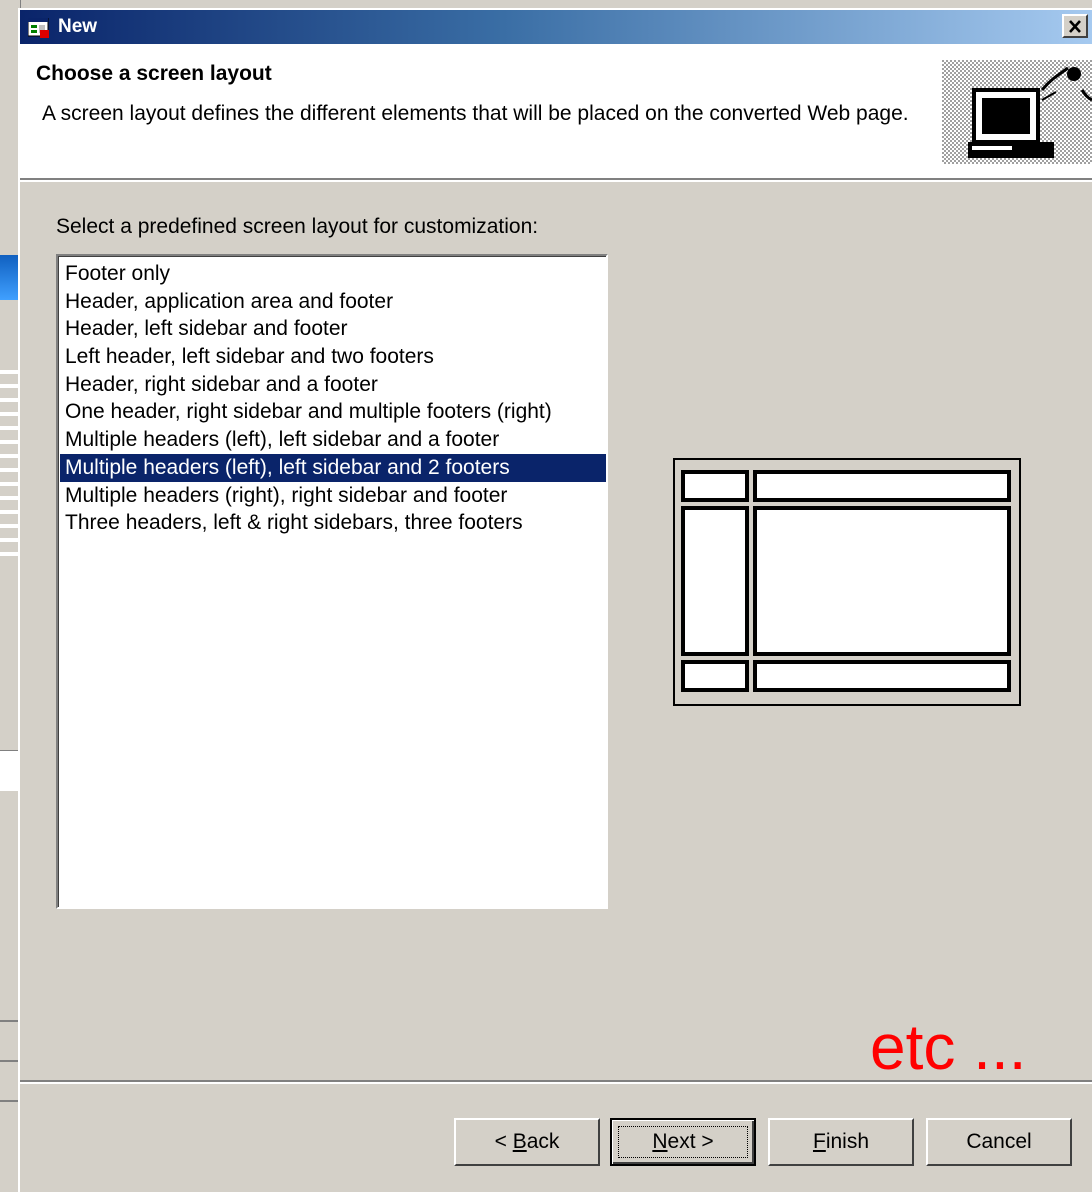 Image resolution: width=1092 pixels, height=1192 pixels. Describe the element at coordinates (154, 73) in the screenshot. I see `page-title: Choose a screen layout` at that location.